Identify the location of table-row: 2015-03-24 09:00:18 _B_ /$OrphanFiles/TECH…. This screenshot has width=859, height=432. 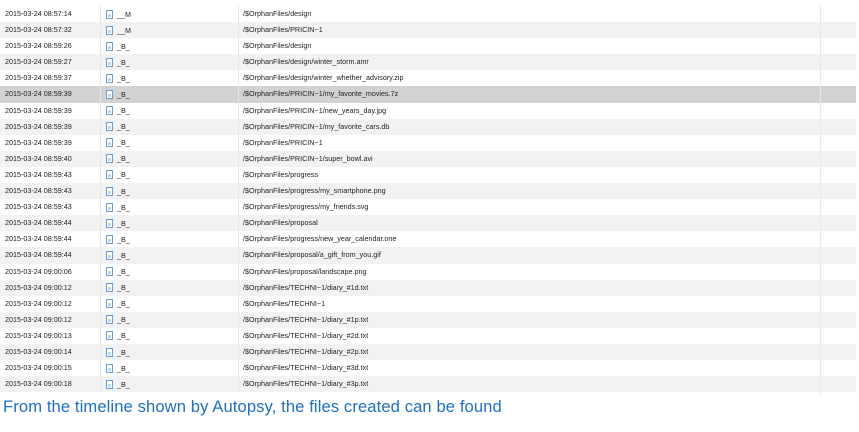
(428, 384).